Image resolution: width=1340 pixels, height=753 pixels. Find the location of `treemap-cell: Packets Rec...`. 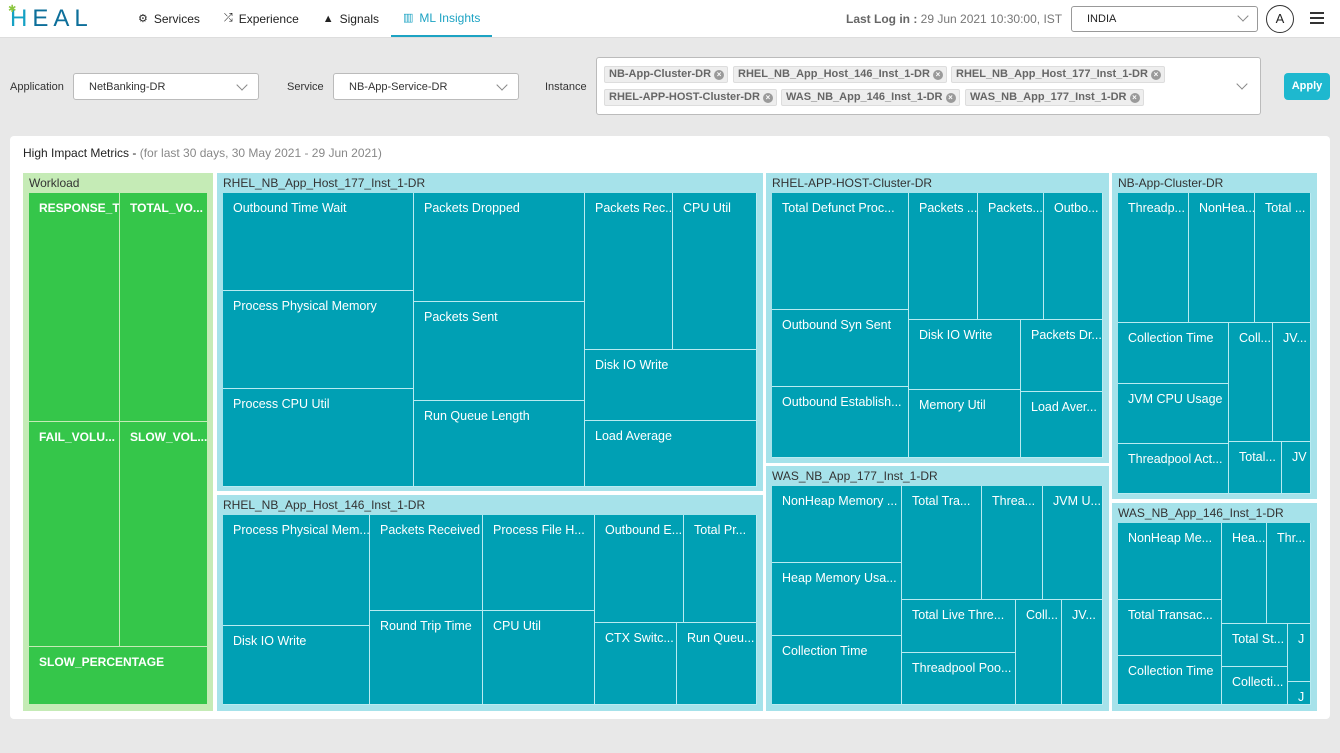

treemap-cell: Packets Rec... is located at coordinates (629, 271).